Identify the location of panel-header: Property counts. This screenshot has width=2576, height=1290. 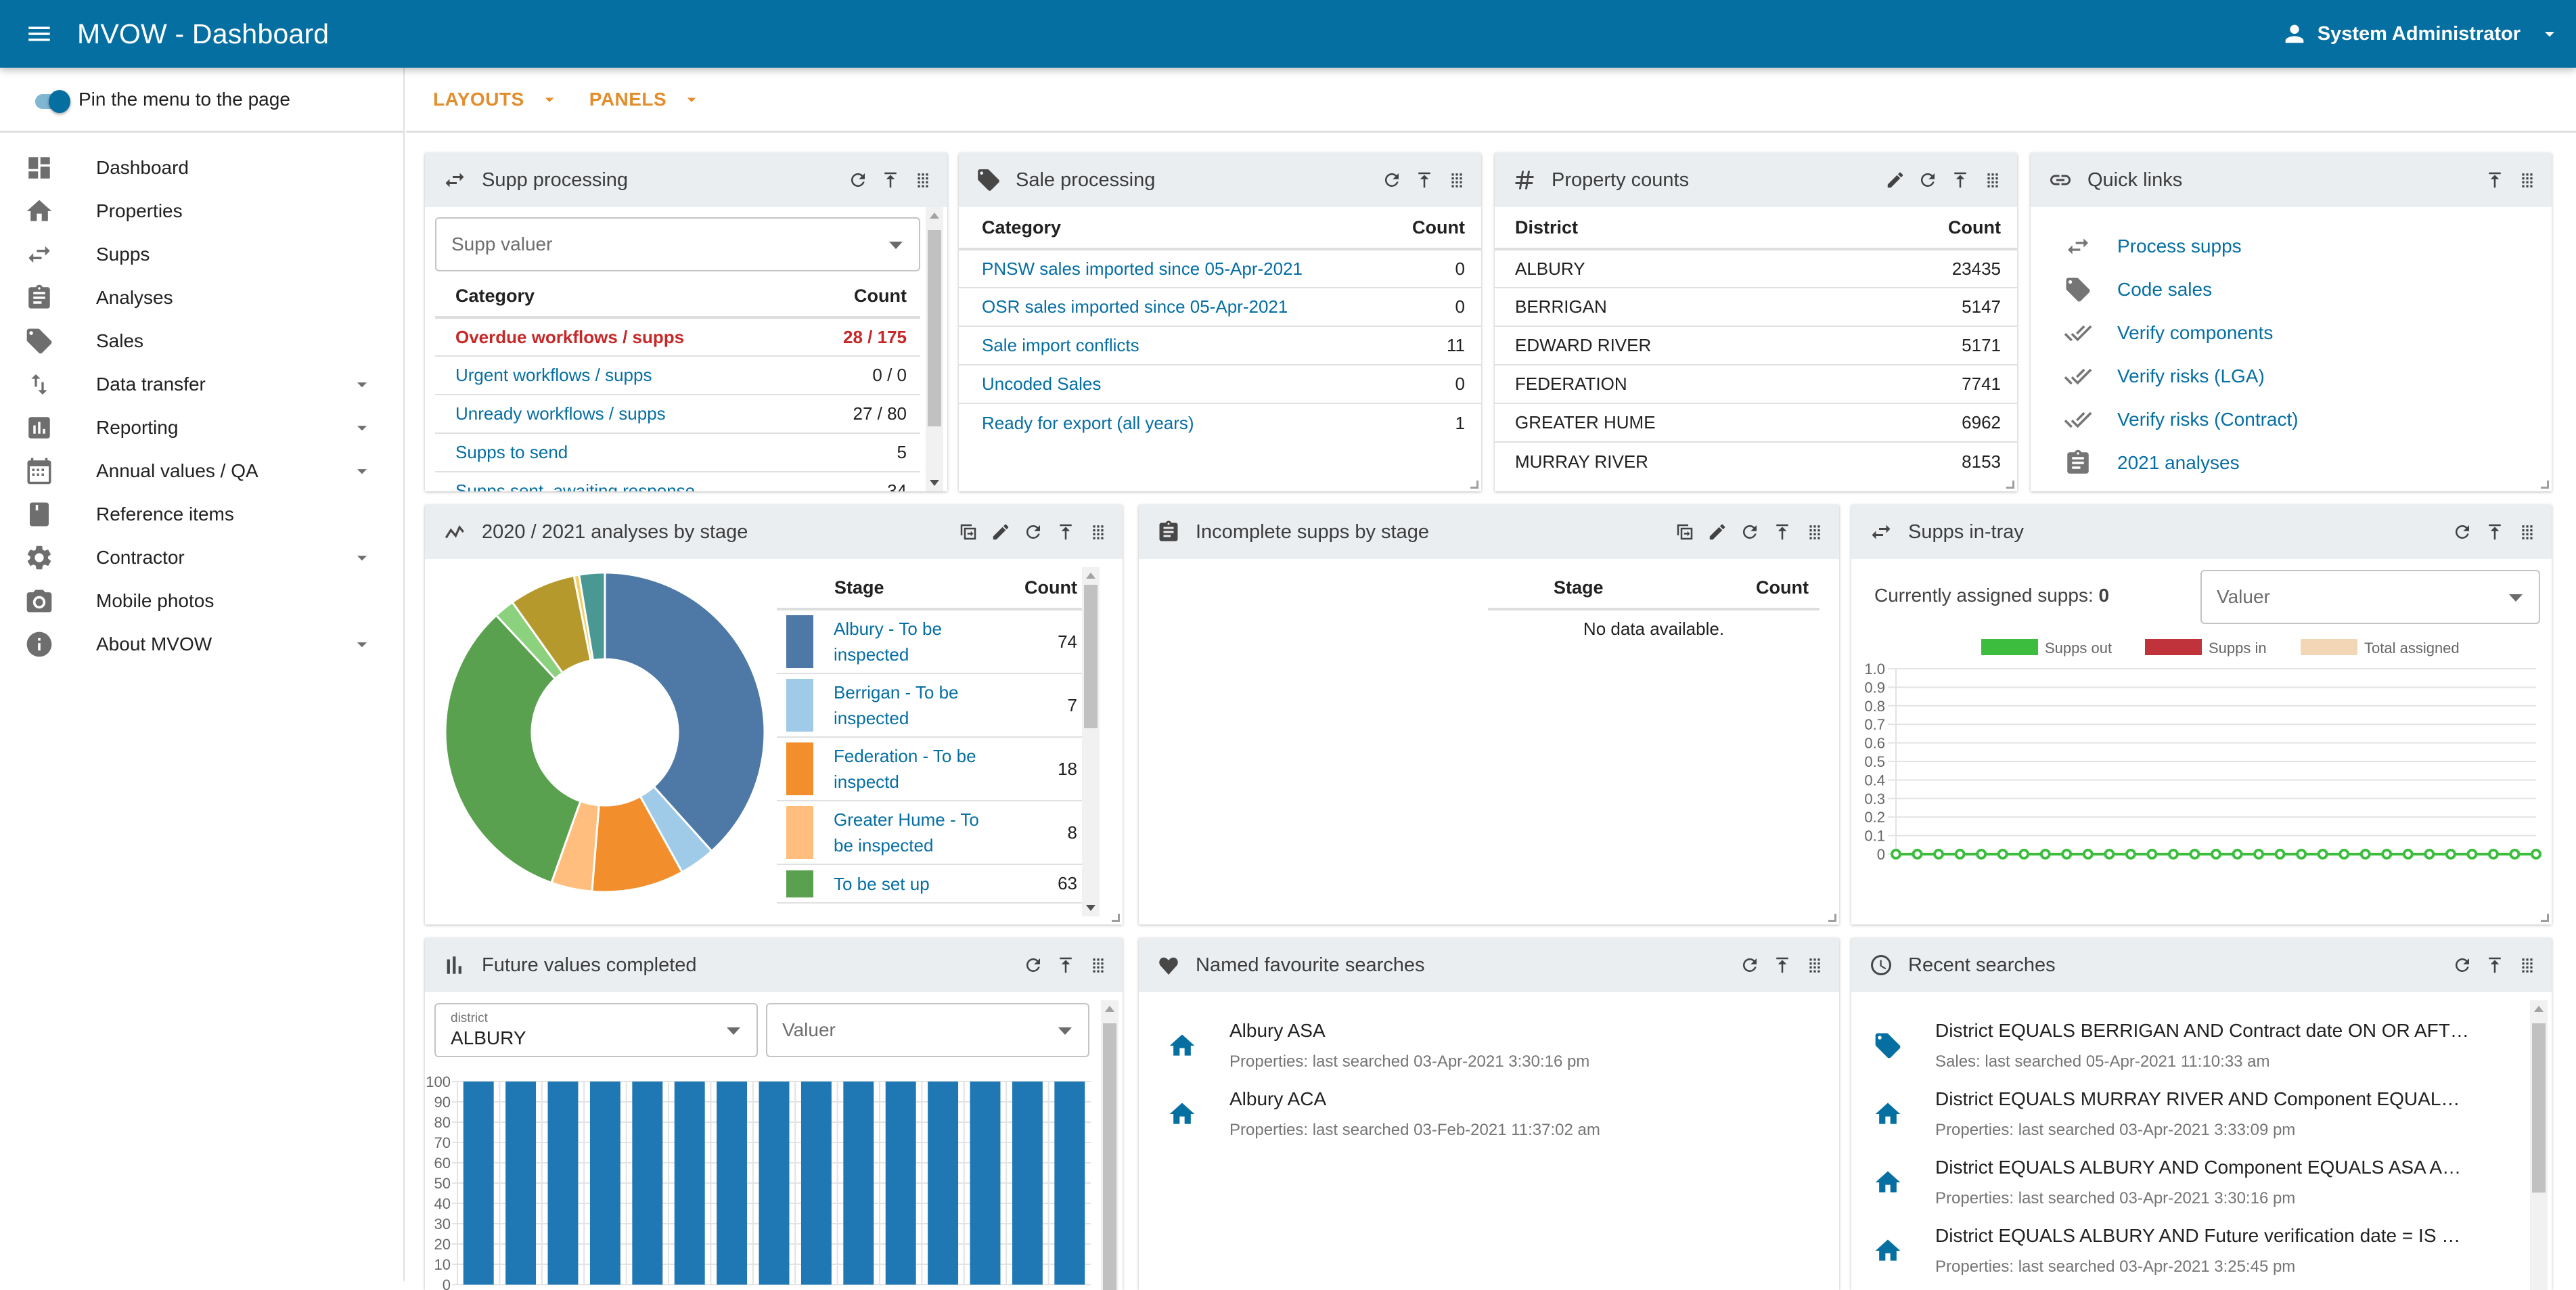
(1756, 180).